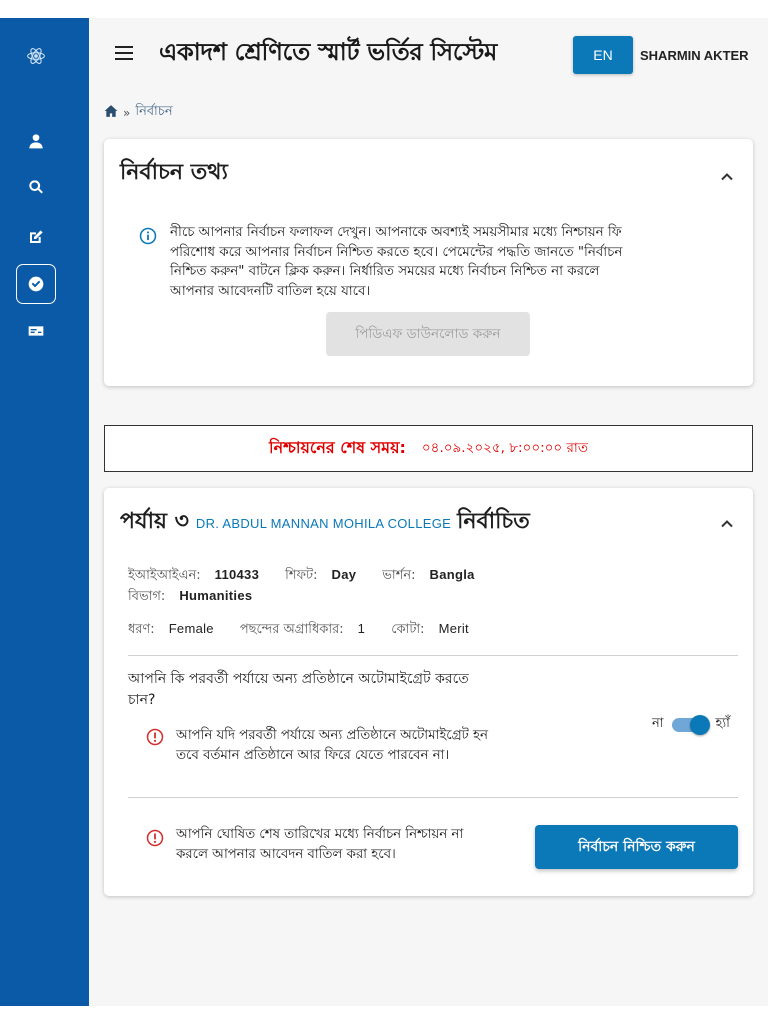  Describe the element at coordinates (291, 629) in the screenshot. I see `priority-label: পছন্দের অগ্রাধিকার:` at that location.